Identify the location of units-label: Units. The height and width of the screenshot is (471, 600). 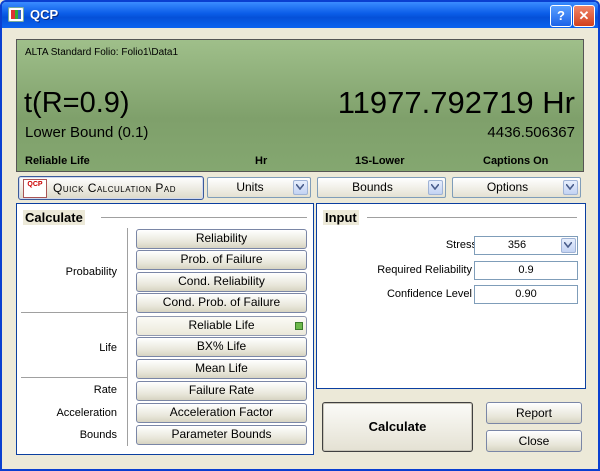
(250, 187).